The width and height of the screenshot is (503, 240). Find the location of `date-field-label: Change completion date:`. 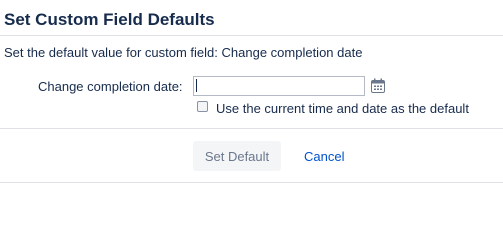

date-field-label: Change completion date: is located at coordinates (110, 86).